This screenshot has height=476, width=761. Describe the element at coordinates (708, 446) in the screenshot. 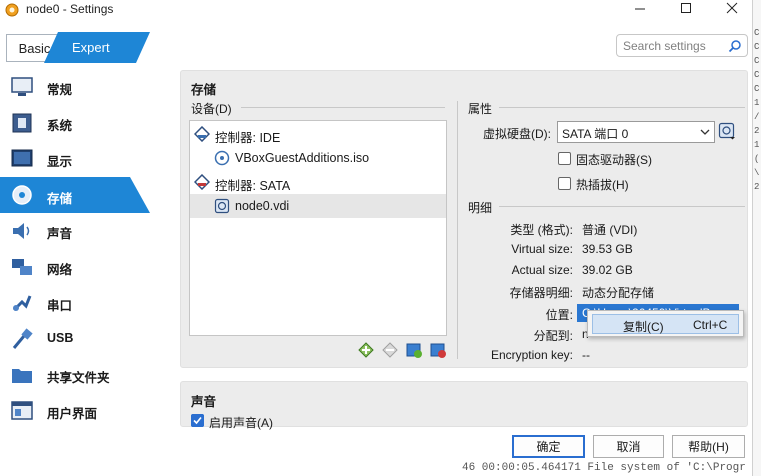

I see `help-button: 帮助(H)` at that location.